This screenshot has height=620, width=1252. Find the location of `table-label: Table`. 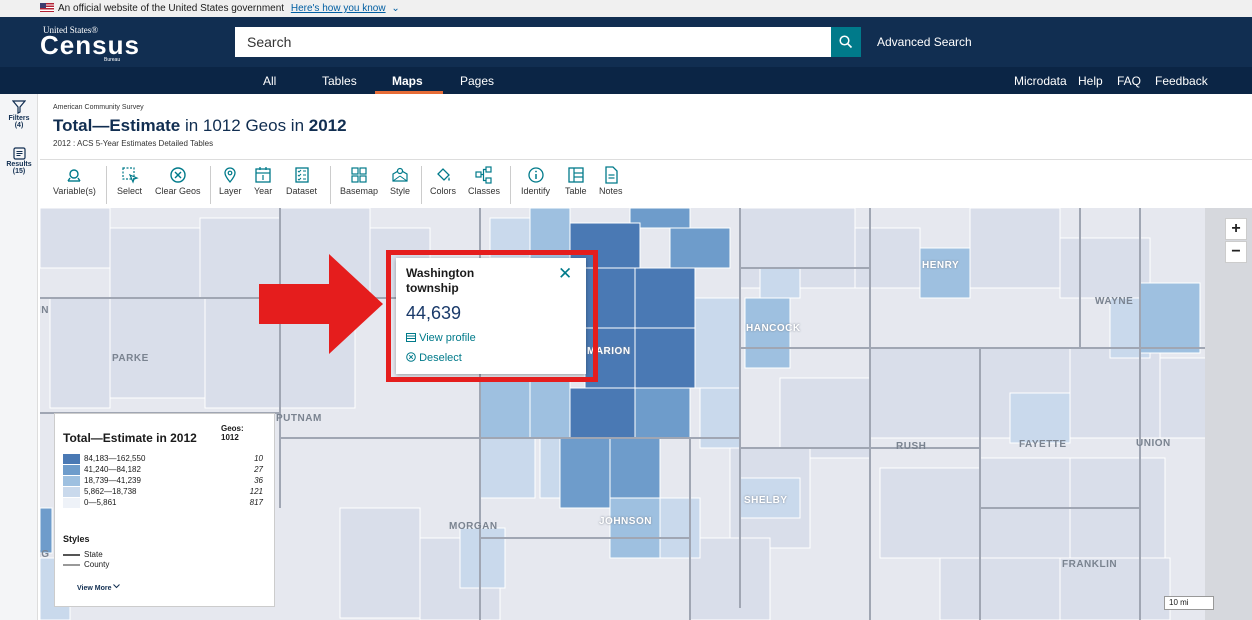

table-label: Table is located at coordinates (576, 191).